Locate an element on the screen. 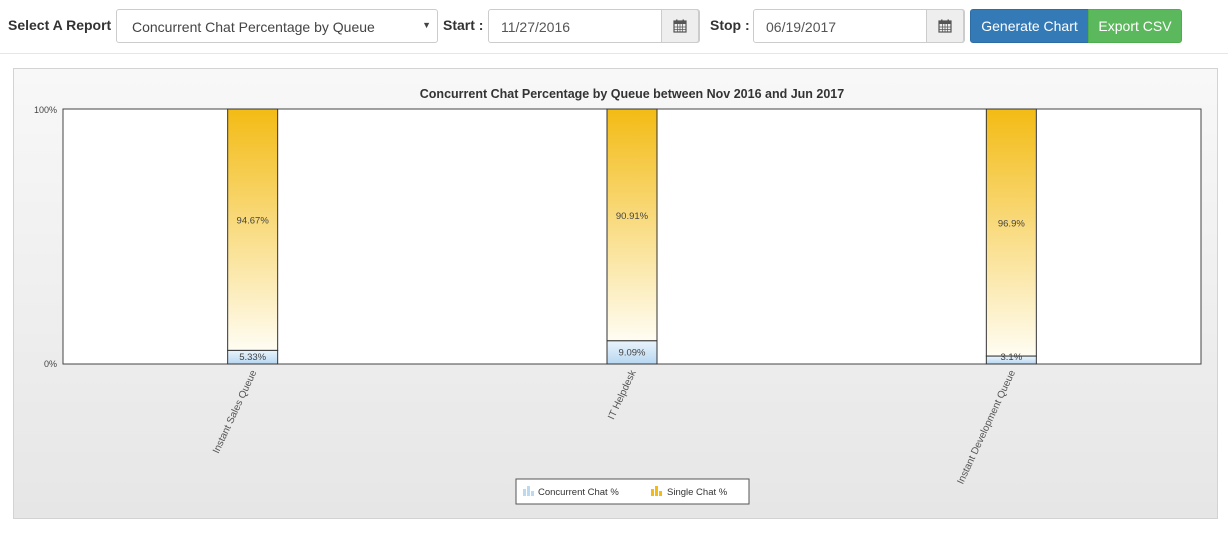 The height and width of the screenshot is (534, 1228). x-tick-label: IT Helpdesk is located at coordinates (622, 395).